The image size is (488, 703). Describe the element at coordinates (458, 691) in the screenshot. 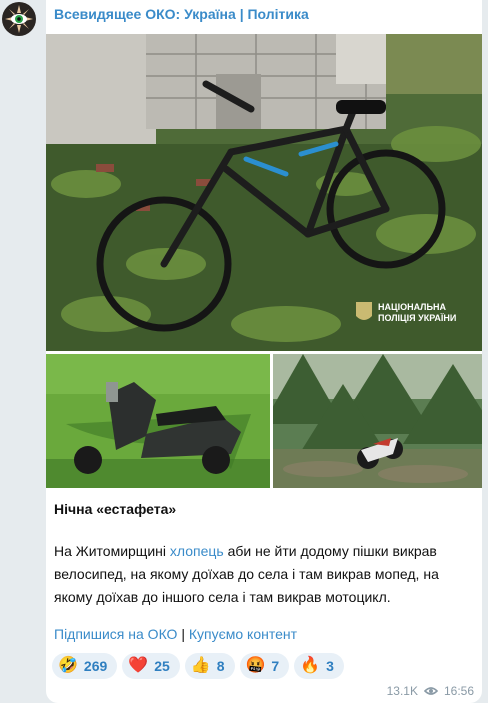

I see `message-time: 16:56` at that location.